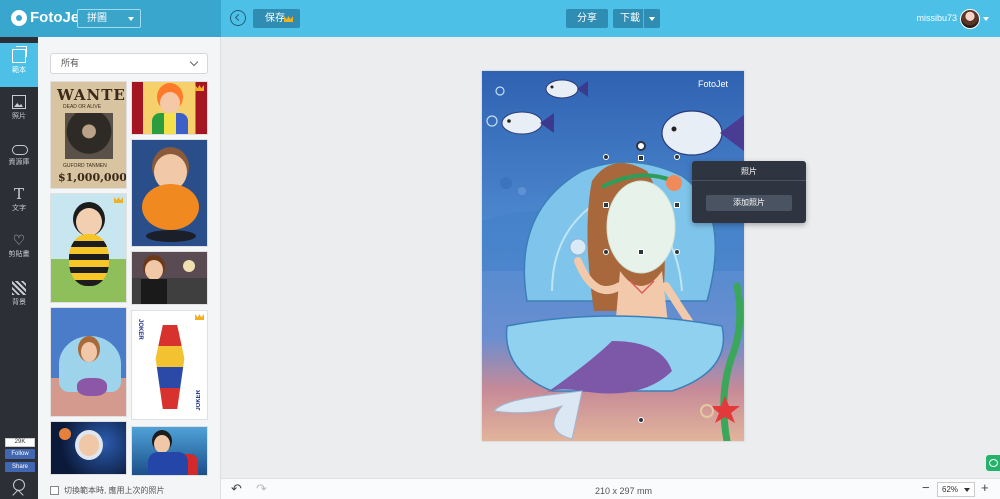 The width and height of the screenshot is (1000, 499). I want to click on chat-help-icon, so click(993, 463).